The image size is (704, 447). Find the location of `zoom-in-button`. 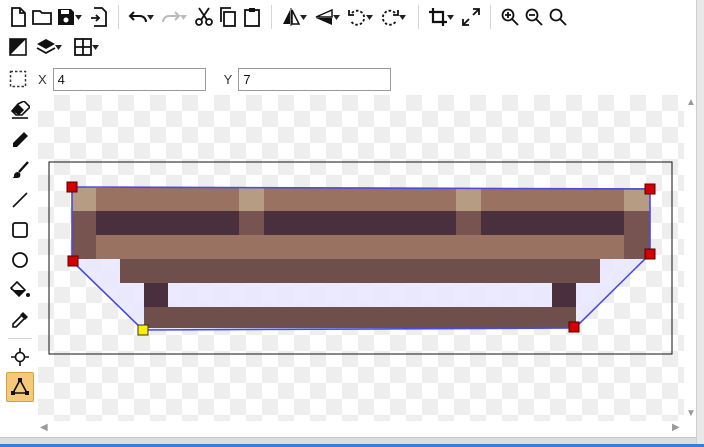

zoom-in-button is located at coordinates (510, 17).